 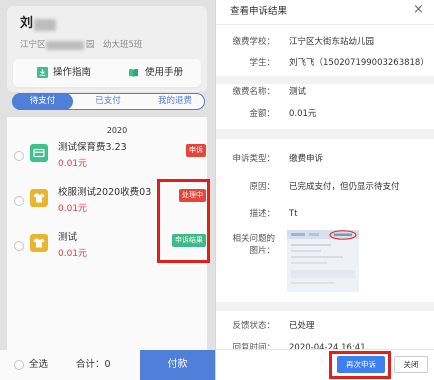 I want to click on school-name-prefix: 江宁区, so click(x=33, y=45).